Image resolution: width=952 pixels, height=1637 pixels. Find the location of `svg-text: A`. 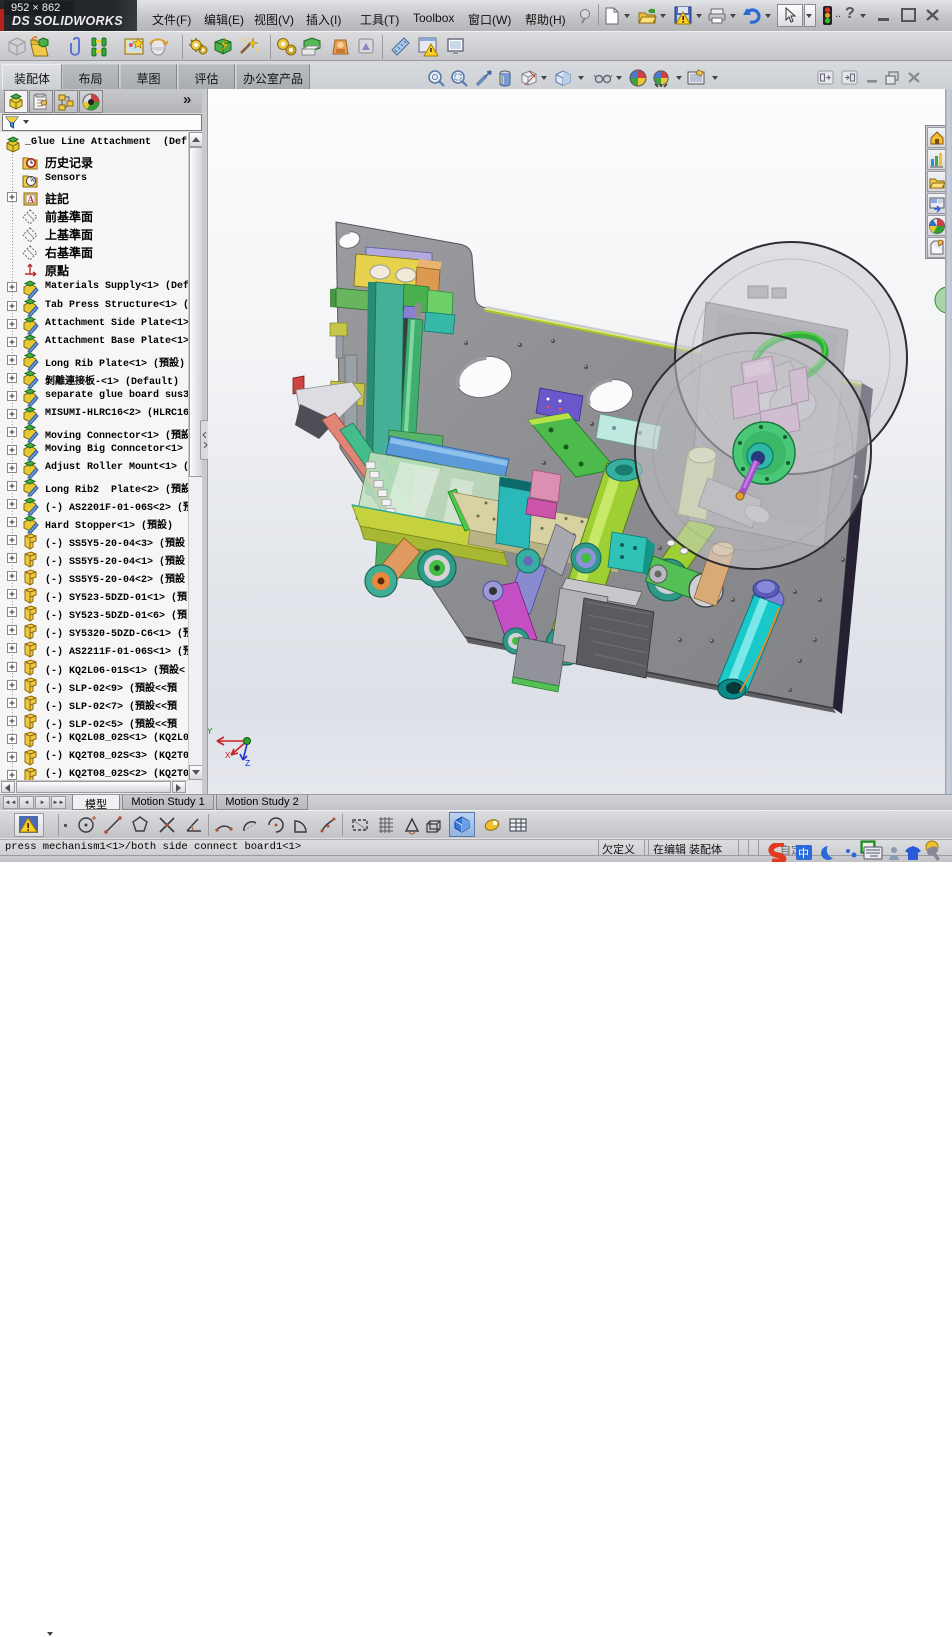

svg-text: A is located at coordinates (31, 199).